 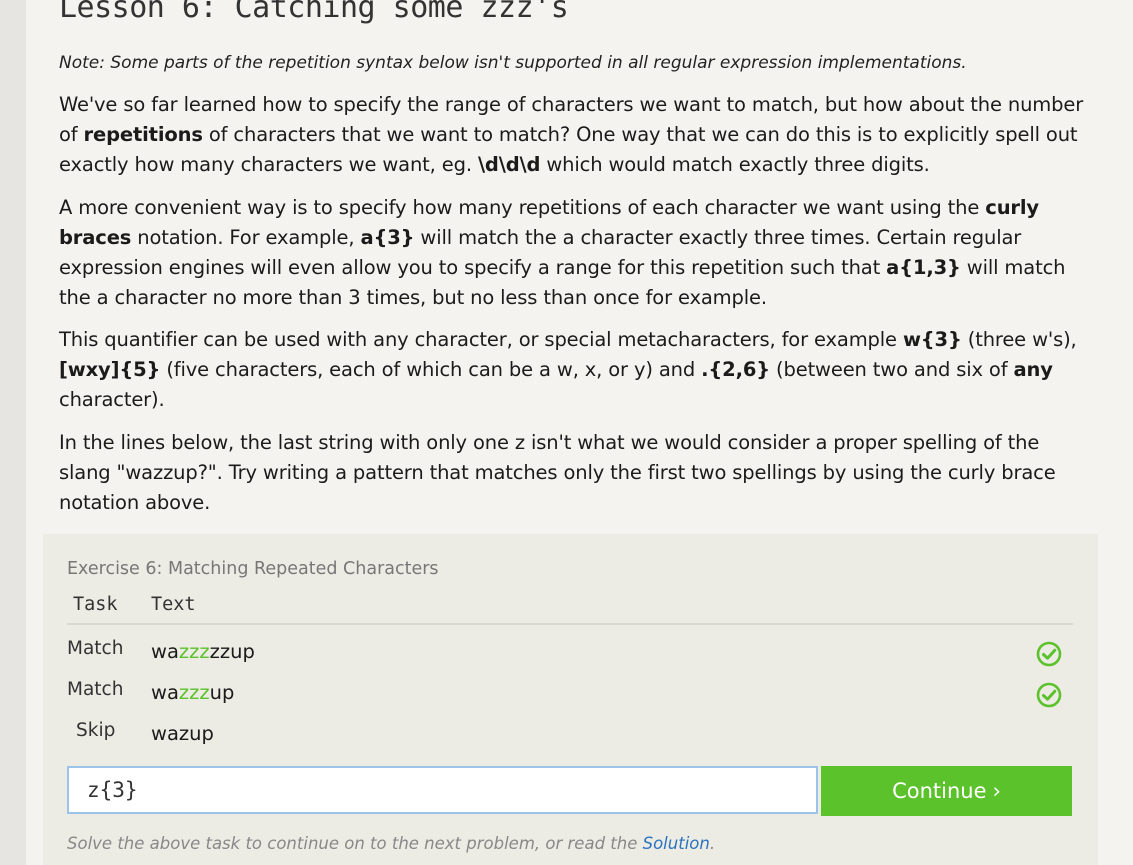 I want to click on task-column-header: Task, so click(x=95, y=604).